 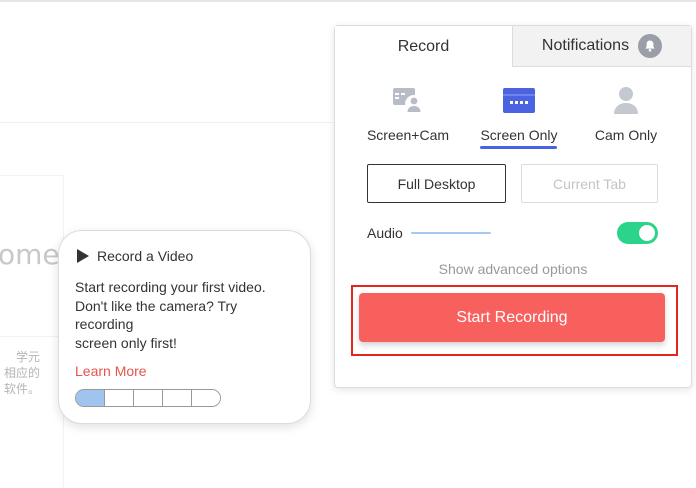 What do you see at coordinates (30, 254) in the screenshot?
I see `background-heading-fragment: ome` at bounding box center [30, 254].